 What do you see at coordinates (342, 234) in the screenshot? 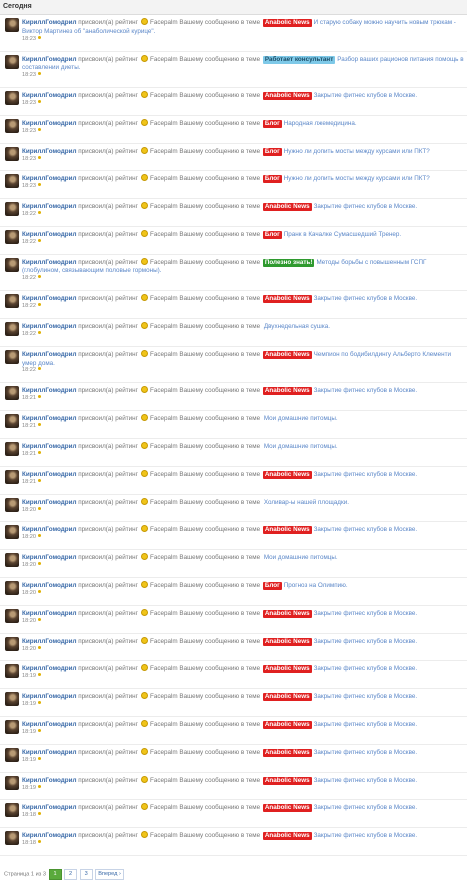
I see `topic-link: Пранк в Качалке Сумасшедший Тренер.` at bounding box center [342, 234].